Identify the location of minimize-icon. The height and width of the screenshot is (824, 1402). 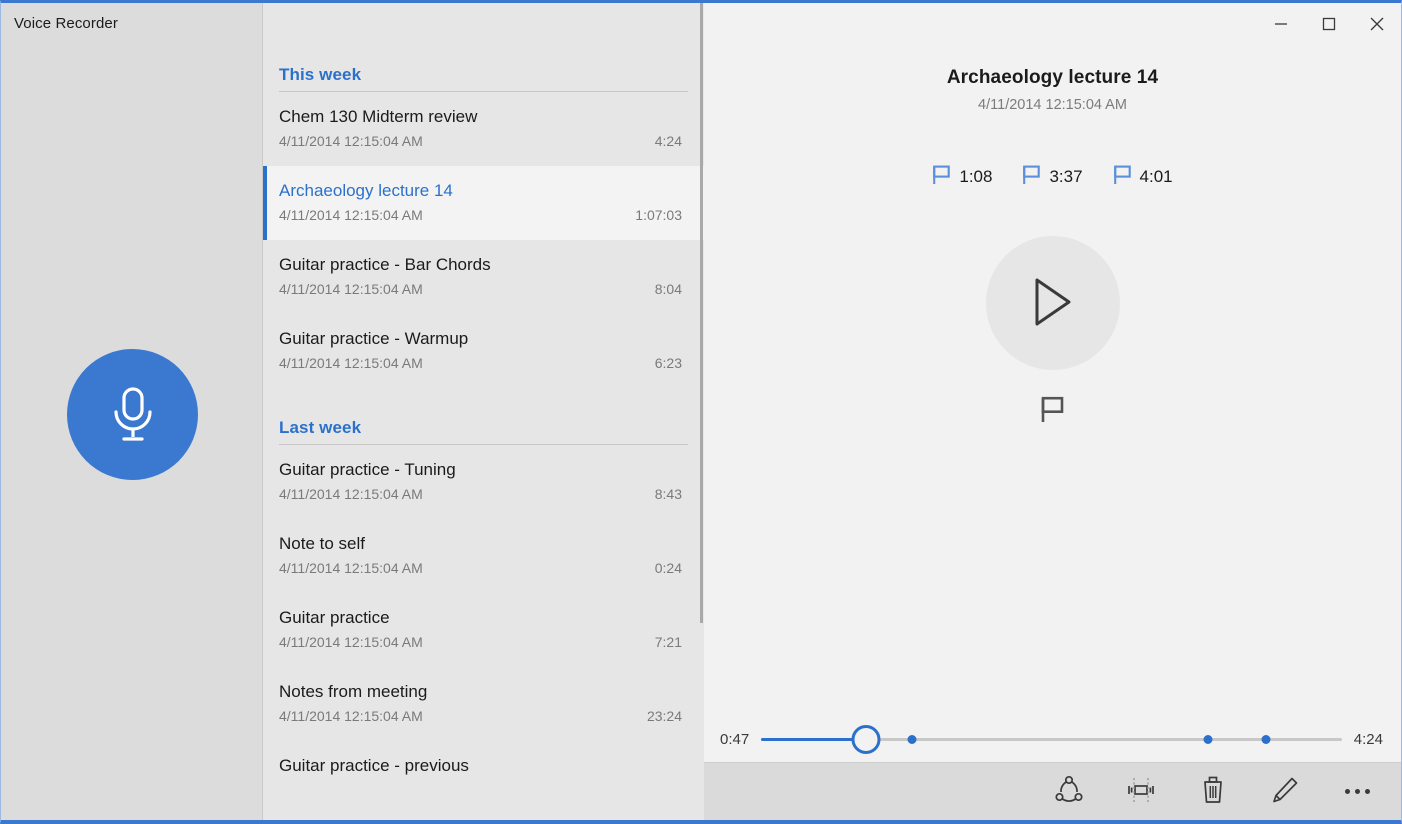
(1281, 25).